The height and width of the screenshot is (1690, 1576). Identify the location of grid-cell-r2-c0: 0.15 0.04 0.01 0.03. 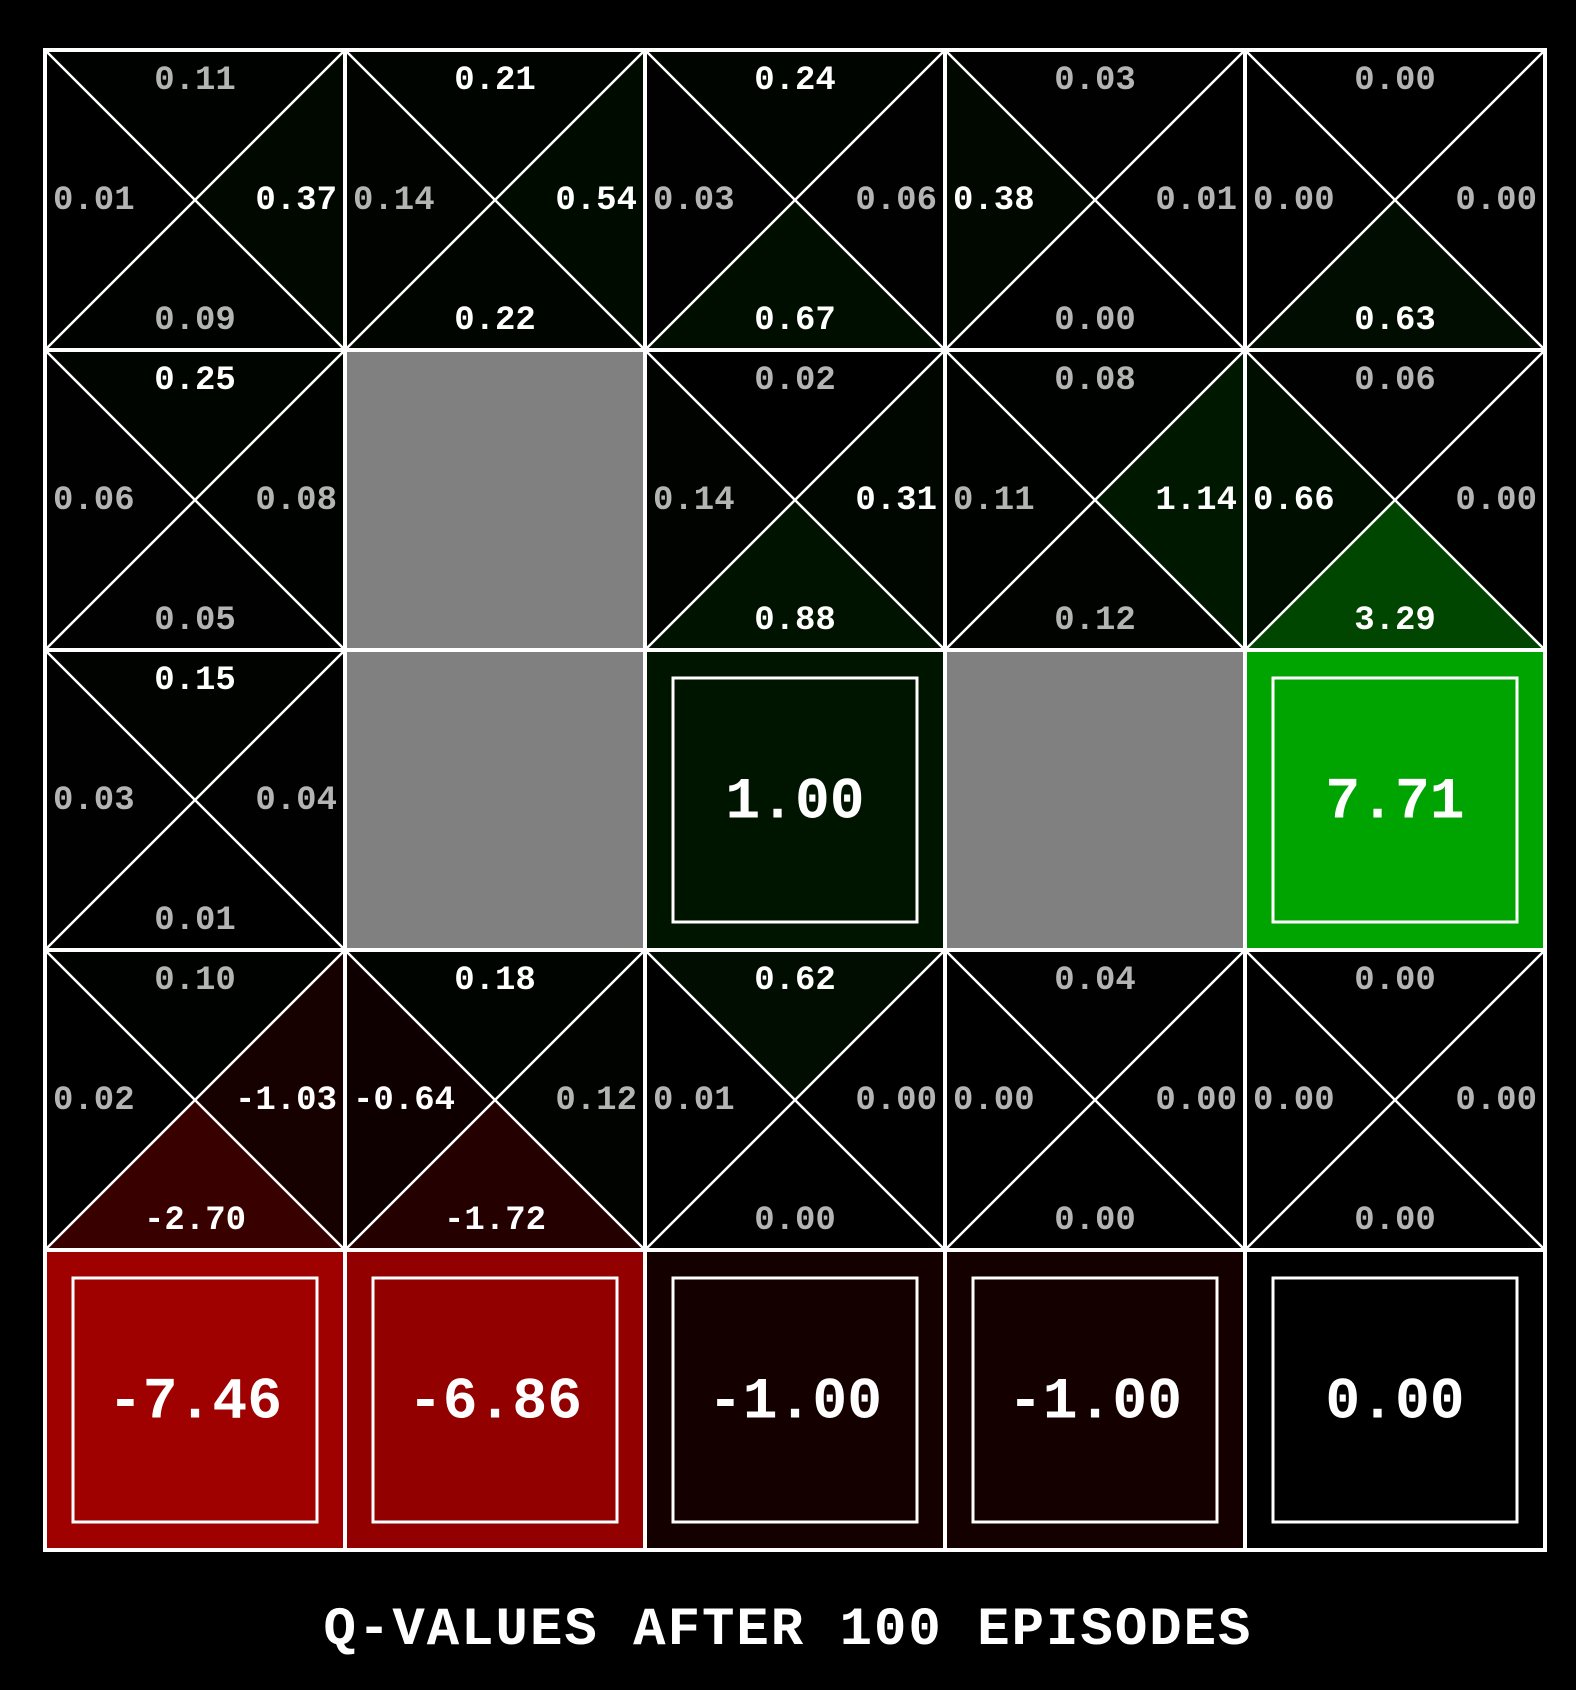
(195, 800).